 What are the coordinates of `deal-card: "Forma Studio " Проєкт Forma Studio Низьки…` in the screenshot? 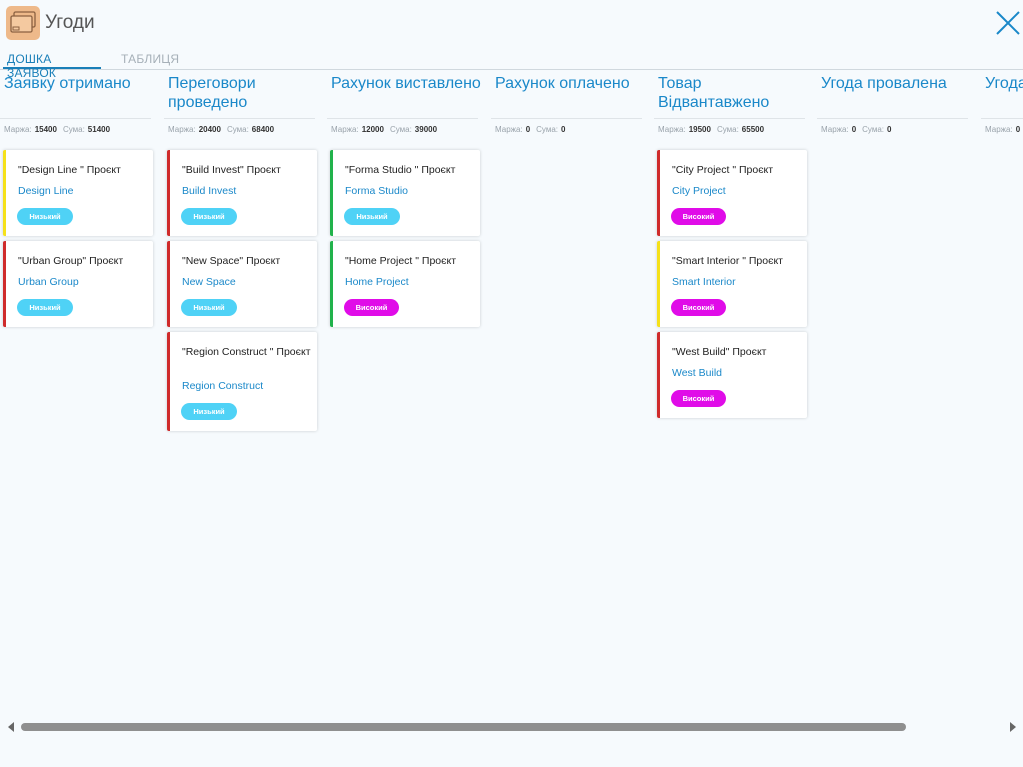 It's located at (405, 193).